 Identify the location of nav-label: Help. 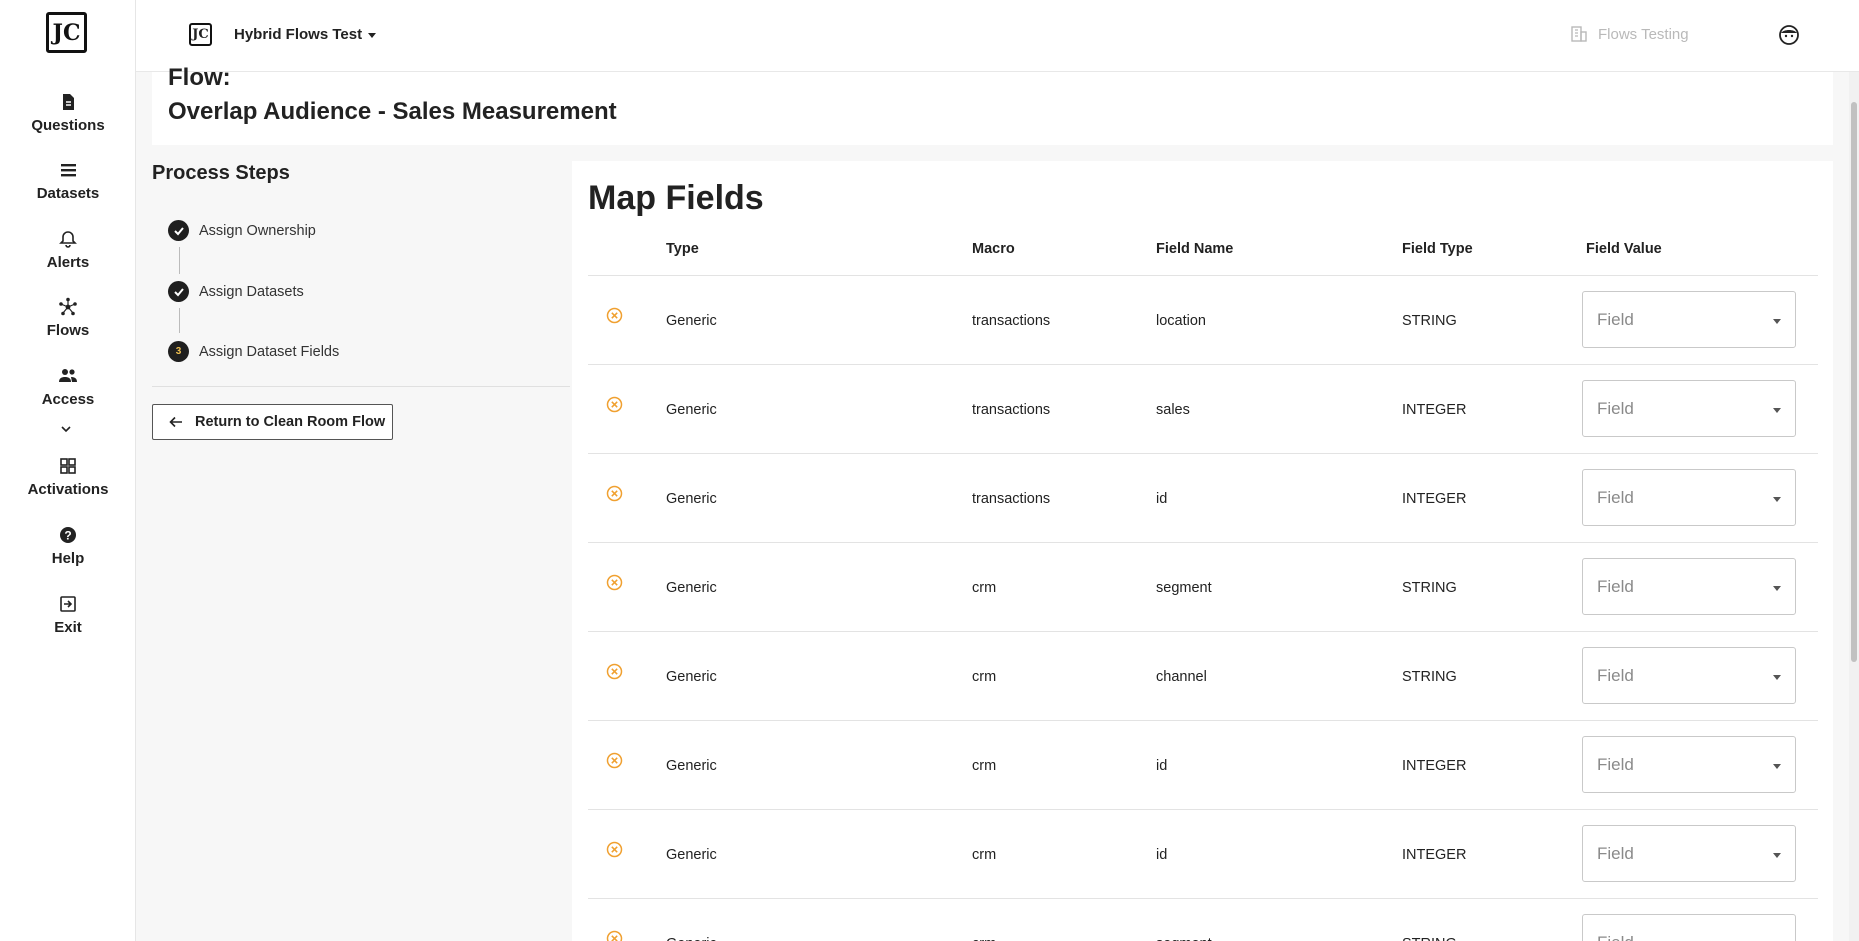
(68, 558).